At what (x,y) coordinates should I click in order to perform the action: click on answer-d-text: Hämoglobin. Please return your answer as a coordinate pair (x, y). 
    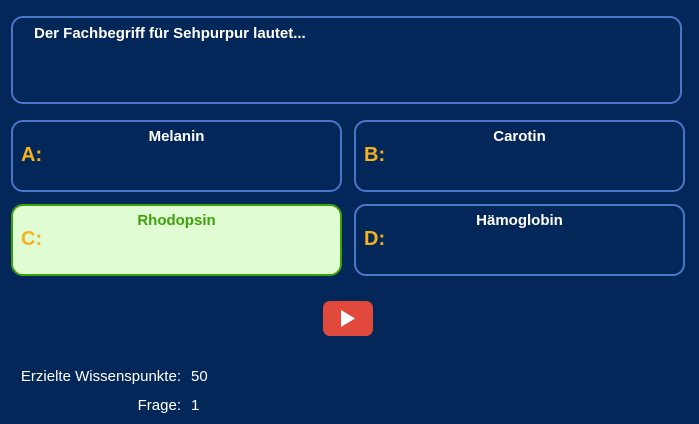
    Looking at the image, I should click on (519, 220).